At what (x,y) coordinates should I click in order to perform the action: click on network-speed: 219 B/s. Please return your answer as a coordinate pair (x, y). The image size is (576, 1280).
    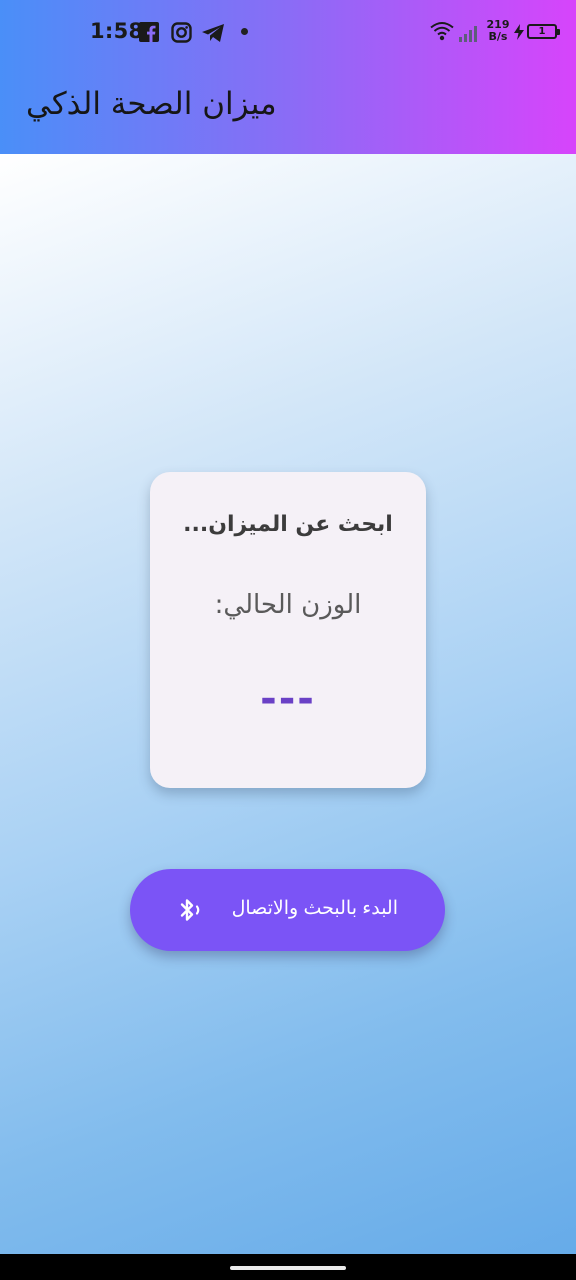
    Looking at the image, I should click on (498, 31).